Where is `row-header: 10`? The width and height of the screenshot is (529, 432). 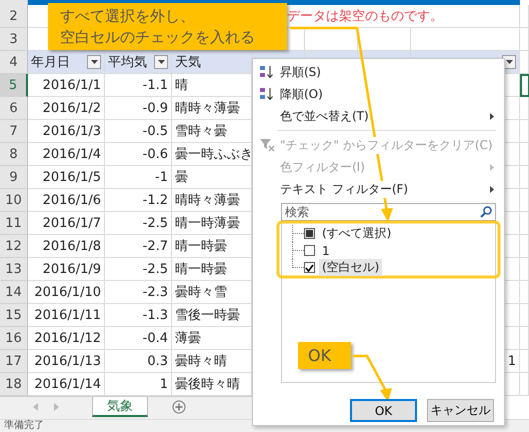
row-header: 10 is located at coordinates (14, 200).